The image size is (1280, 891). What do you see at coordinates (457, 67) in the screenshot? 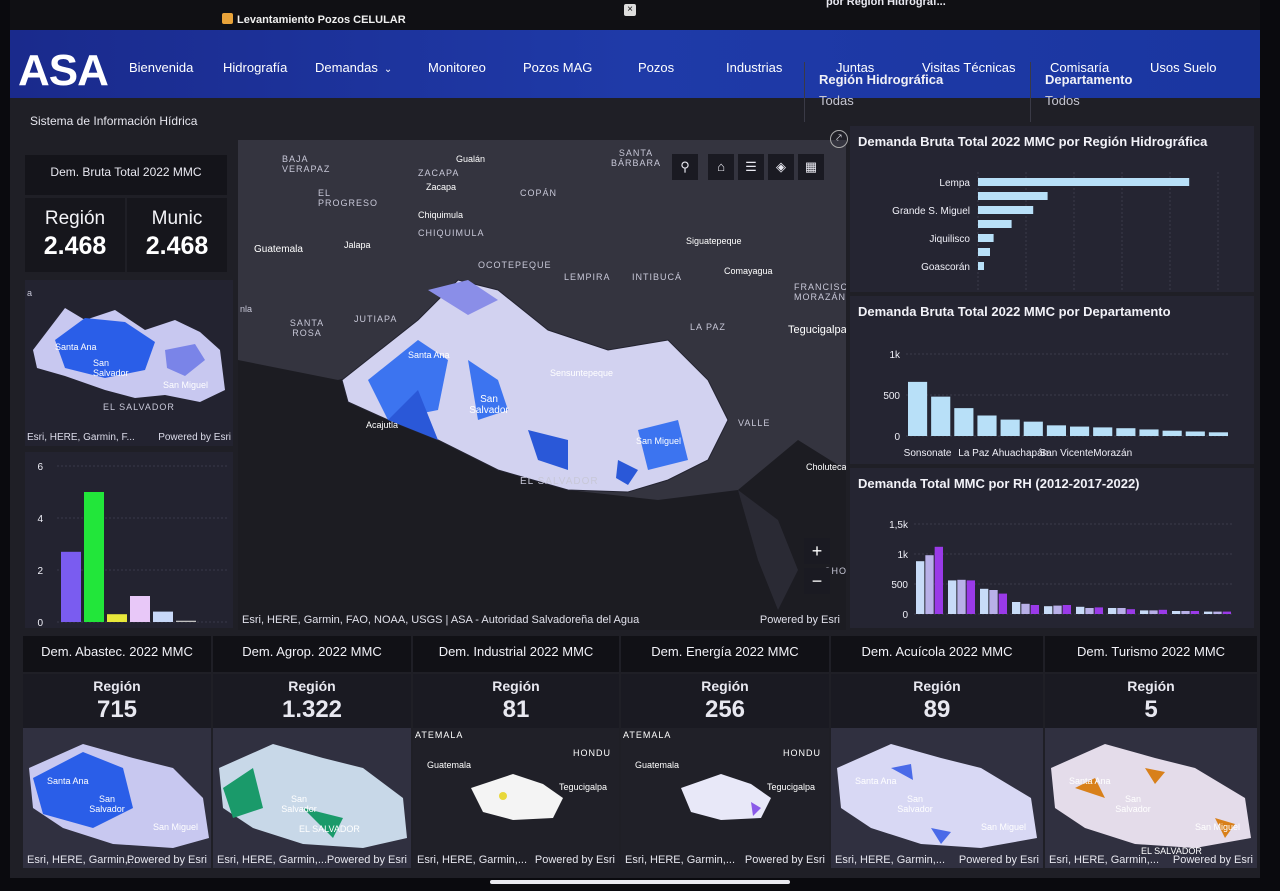
I see `nav-monitoreo: Monitoreo` at bounding box center [457, 67].